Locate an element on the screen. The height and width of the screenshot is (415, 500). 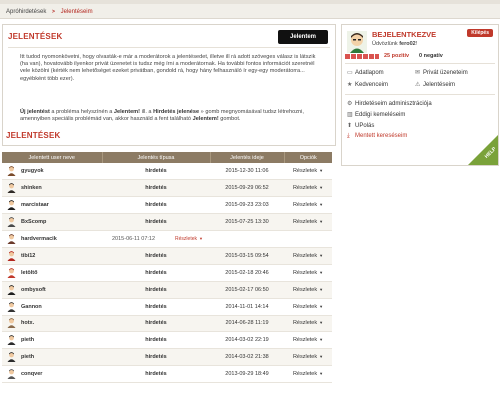
user-name: tibi12 is located at coordinates (28, 256).